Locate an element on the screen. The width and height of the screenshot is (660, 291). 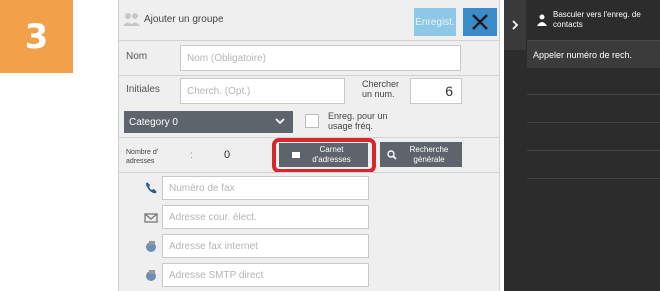
save-button: Enregist. is located at coordinates (435, 22).